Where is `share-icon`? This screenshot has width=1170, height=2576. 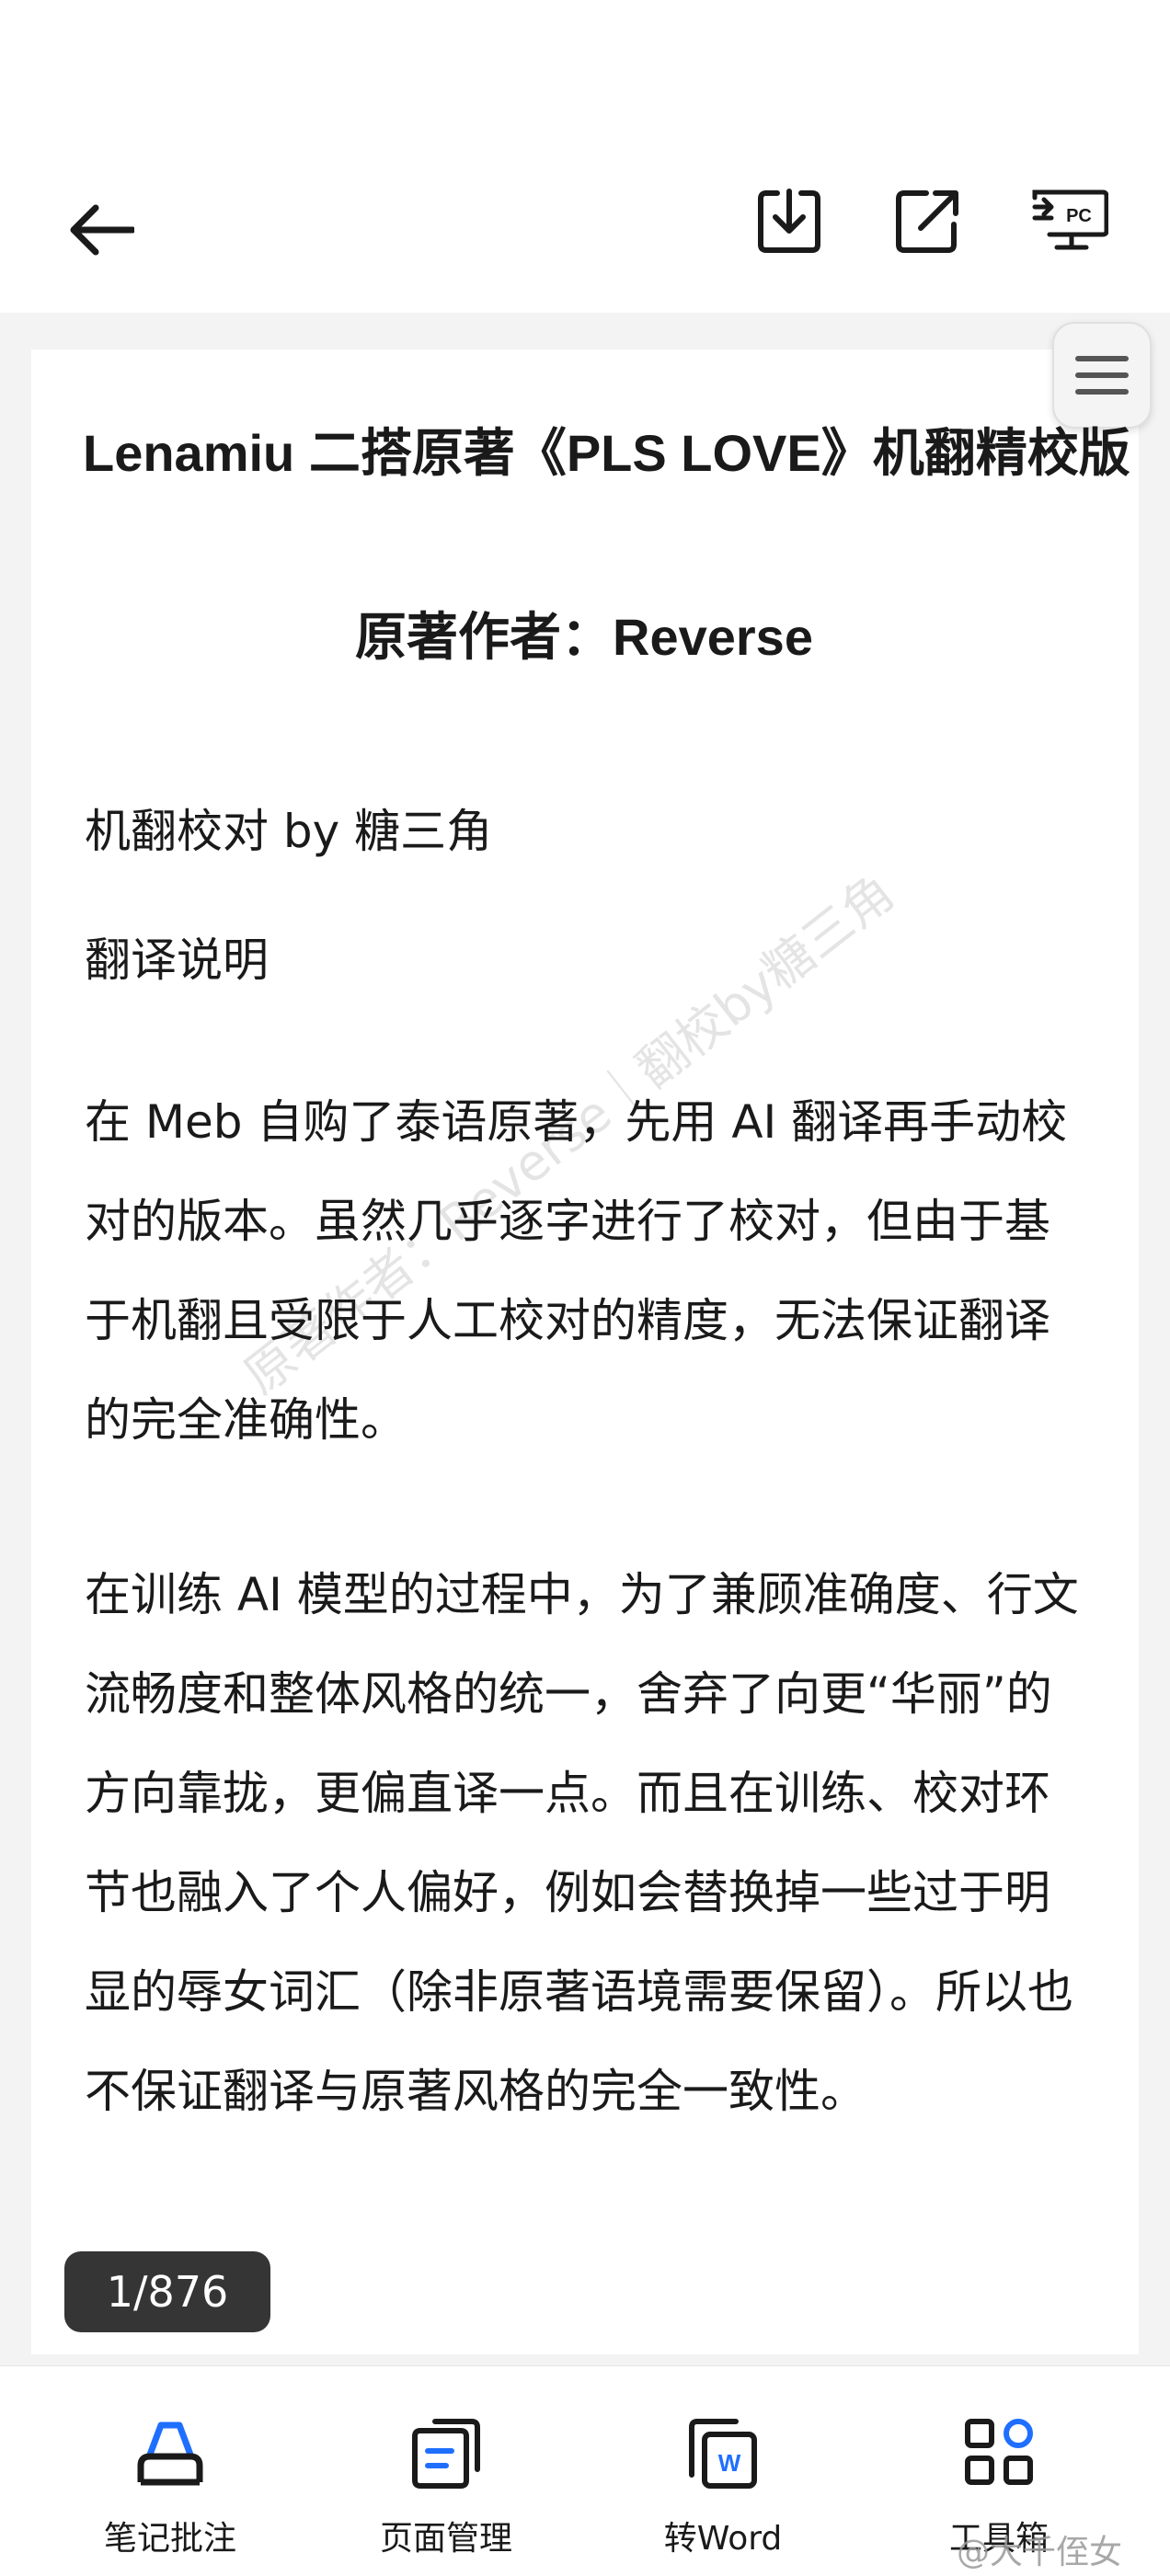 share-icon is located at coordinates (927, 221).